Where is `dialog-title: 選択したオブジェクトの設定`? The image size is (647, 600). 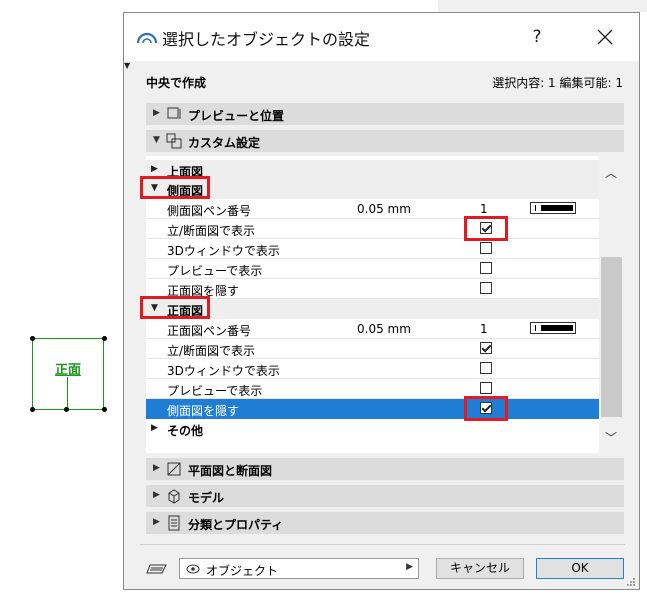
dialog-title: 選択したオブジェクトの設定 is located at coordinates (266, 39).